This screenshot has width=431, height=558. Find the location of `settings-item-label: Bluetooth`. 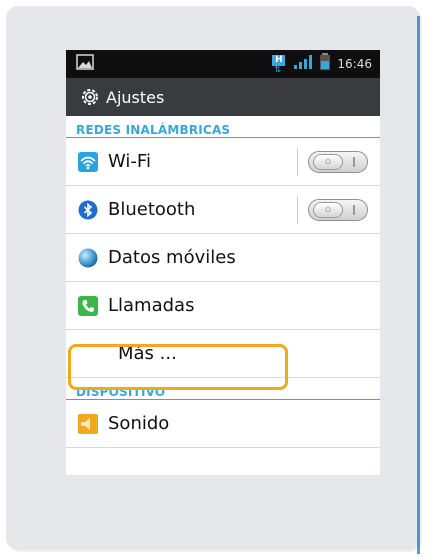

settings-item-label: Bluetooth is located at coordinates (152, 209).